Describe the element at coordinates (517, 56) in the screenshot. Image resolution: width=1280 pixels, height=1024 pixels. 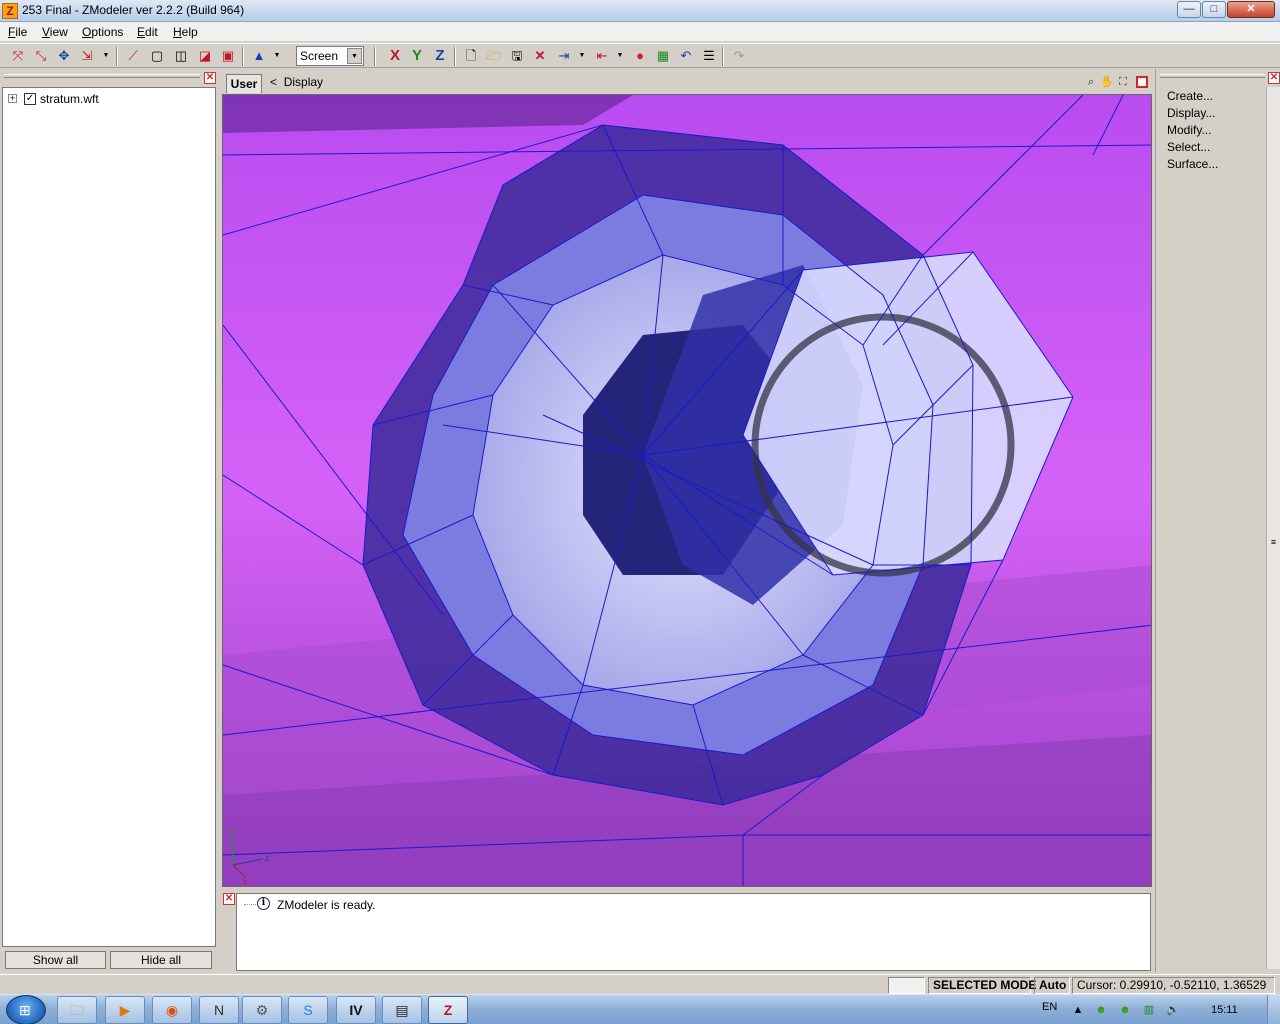
I see `save-file-icon: 🖫` at that location.